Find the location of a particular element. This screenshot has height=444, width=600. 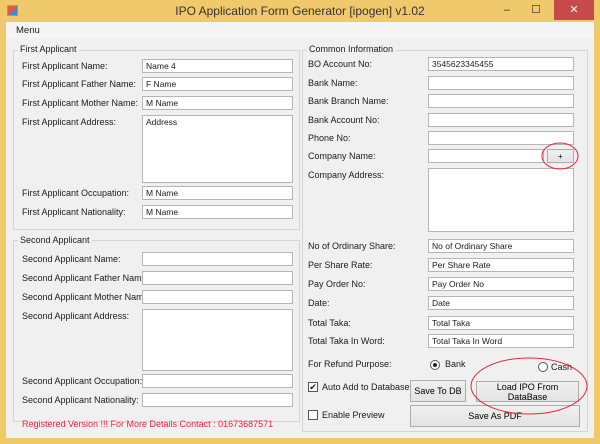

annotation-ellipse-load-ipo is located at coordinates (529, 386).